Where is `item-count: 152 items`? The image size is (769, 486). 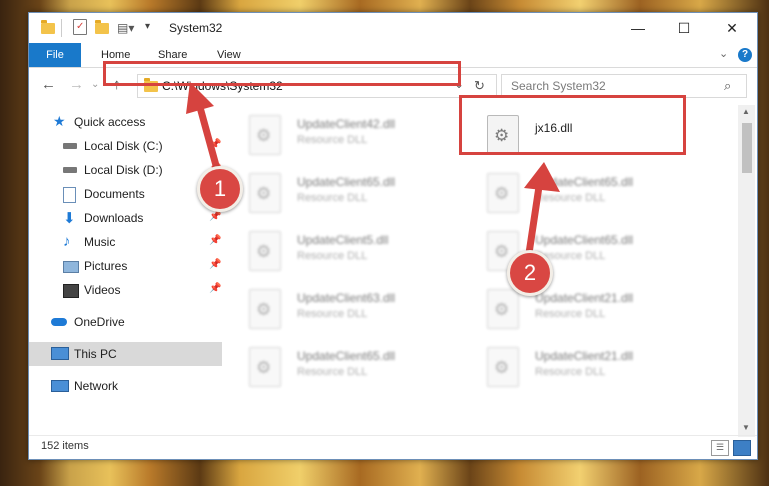 item-count: 152 items is located at coordinates (65, 446).